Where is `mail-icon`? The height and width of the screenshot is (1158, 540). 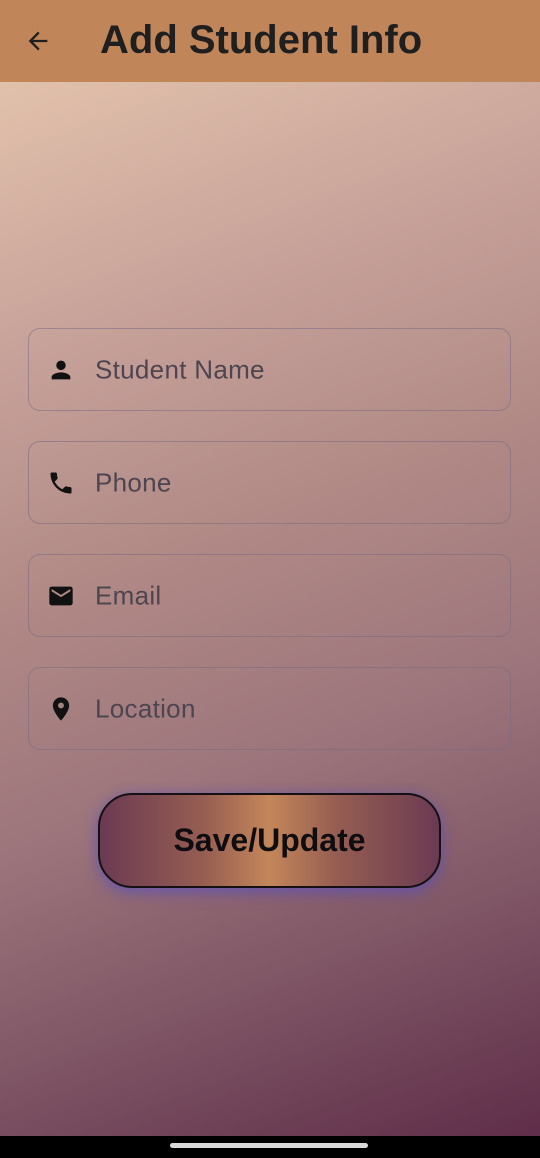
mail-icon is located at coordinates (61, 596).